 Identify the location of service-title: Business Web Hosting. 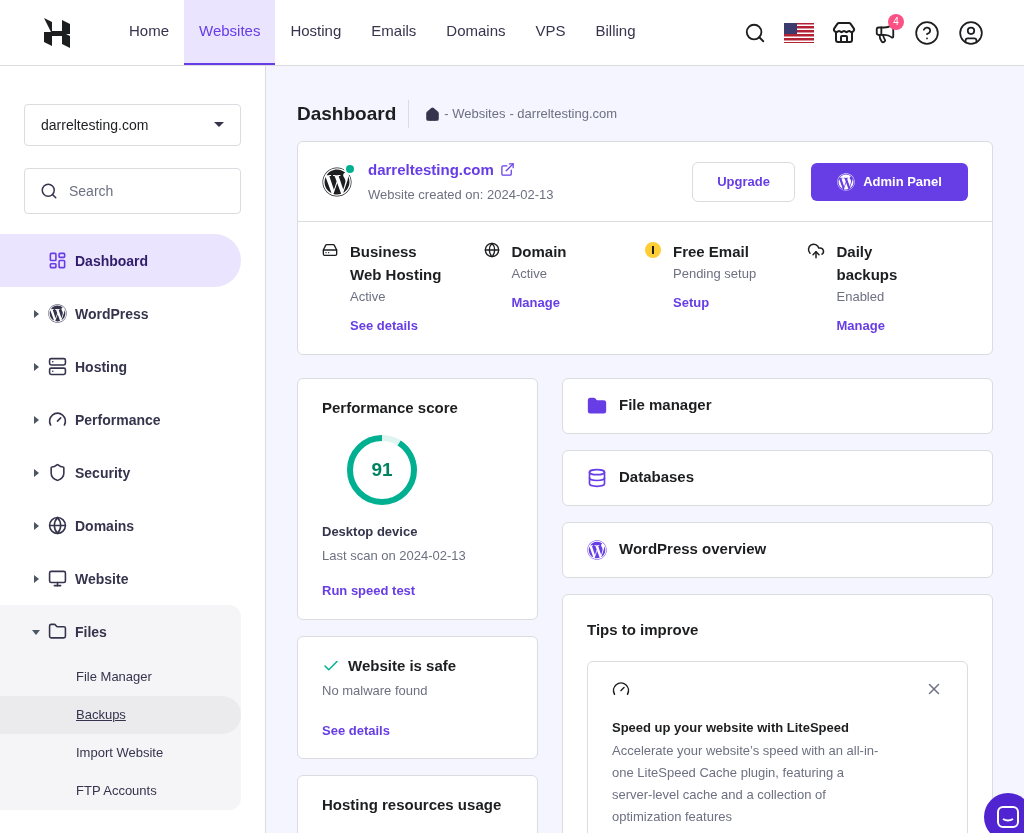
(396, 263).